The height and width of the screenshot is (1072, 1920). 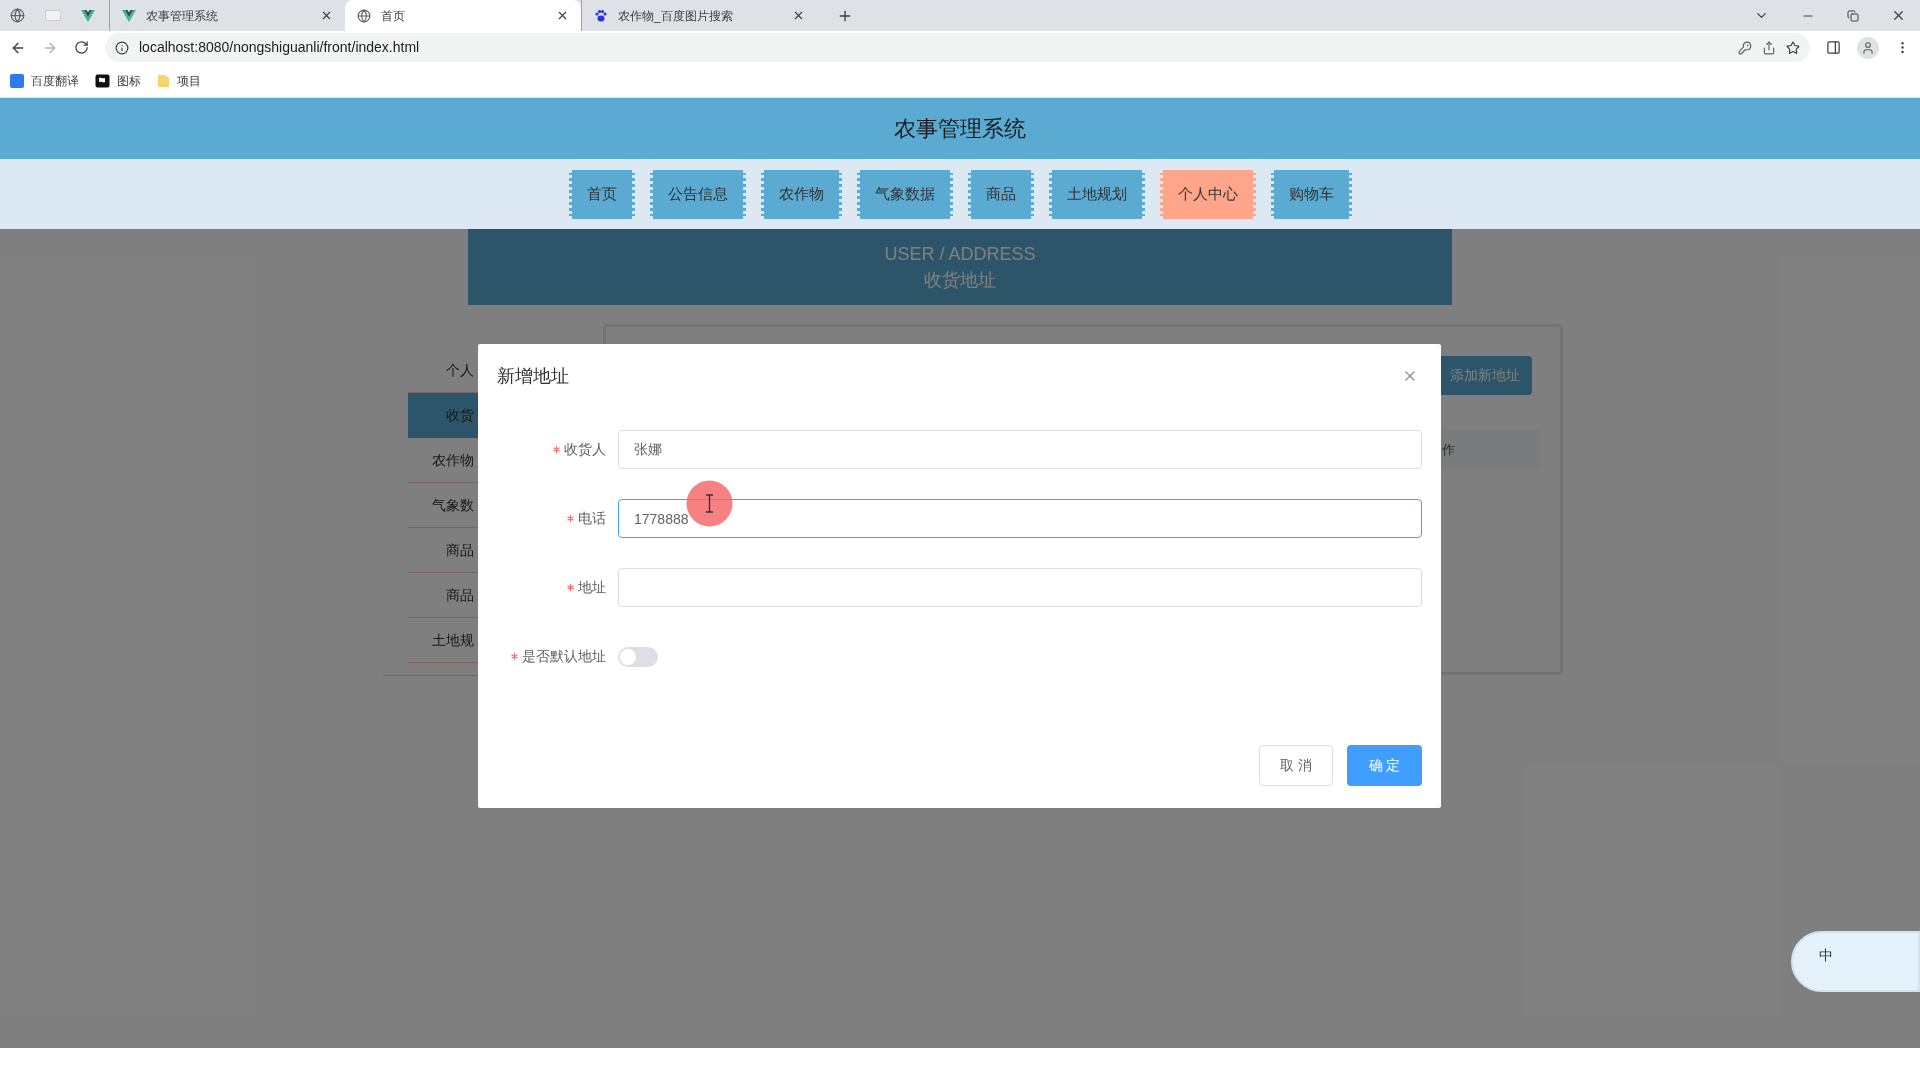 What do you see at coordinates (601, 15) in the screenshot?
I see `paw-icon` at bounding box center [601, 15].